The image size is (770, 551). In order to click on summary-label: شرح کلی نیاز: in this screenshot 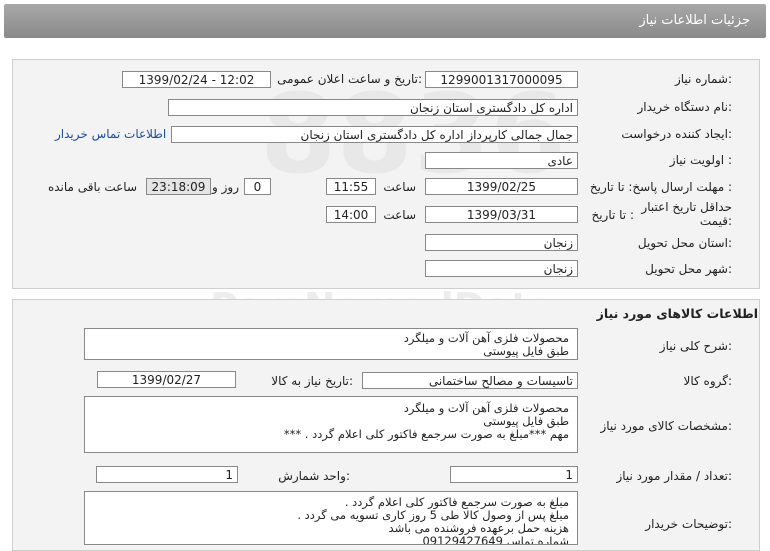, I will do `click(695, 346)`.